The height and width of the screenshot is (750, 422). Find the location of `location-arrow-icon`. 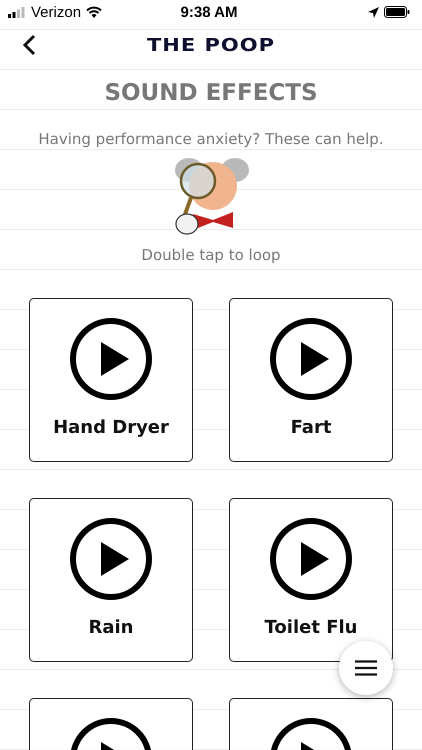

location-arrow-icon is located at coordinates (373, 12).